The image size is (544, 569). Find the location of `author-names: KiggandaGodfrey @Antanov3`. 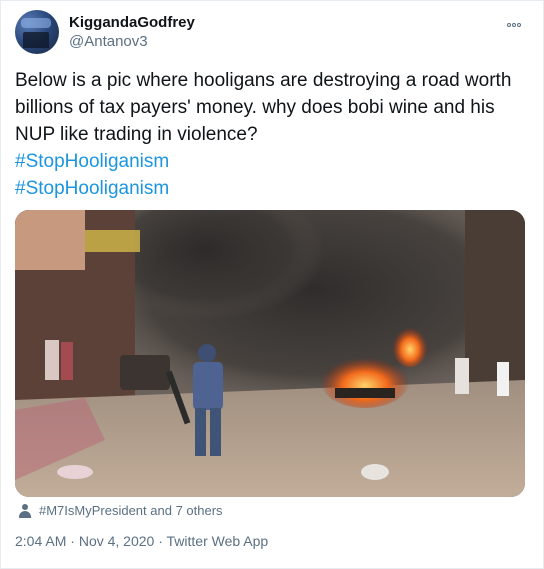

author-names: KiggandaGodfrey @Antanov3 is located at coordinates (132, 32).